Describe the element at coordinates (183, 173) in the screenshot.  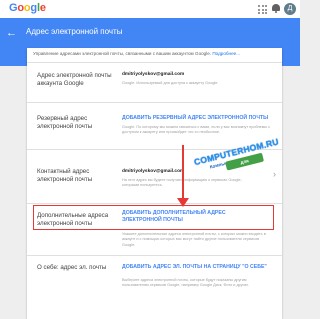
I see `annotation-arrow-shaft` at that location.